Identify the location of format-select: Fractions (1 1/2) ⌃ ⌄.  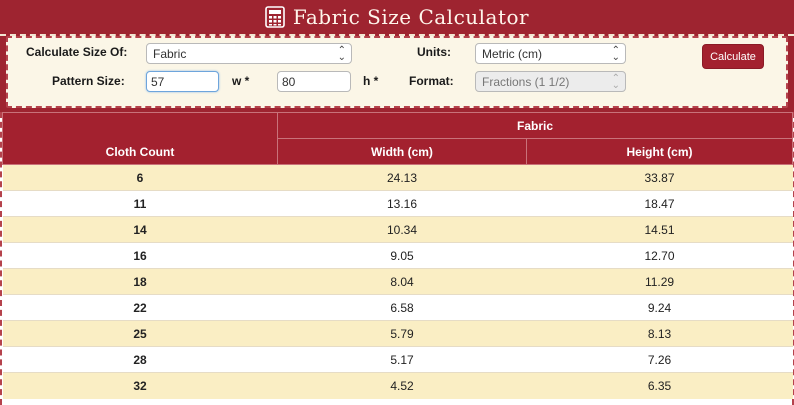
(550, 81).